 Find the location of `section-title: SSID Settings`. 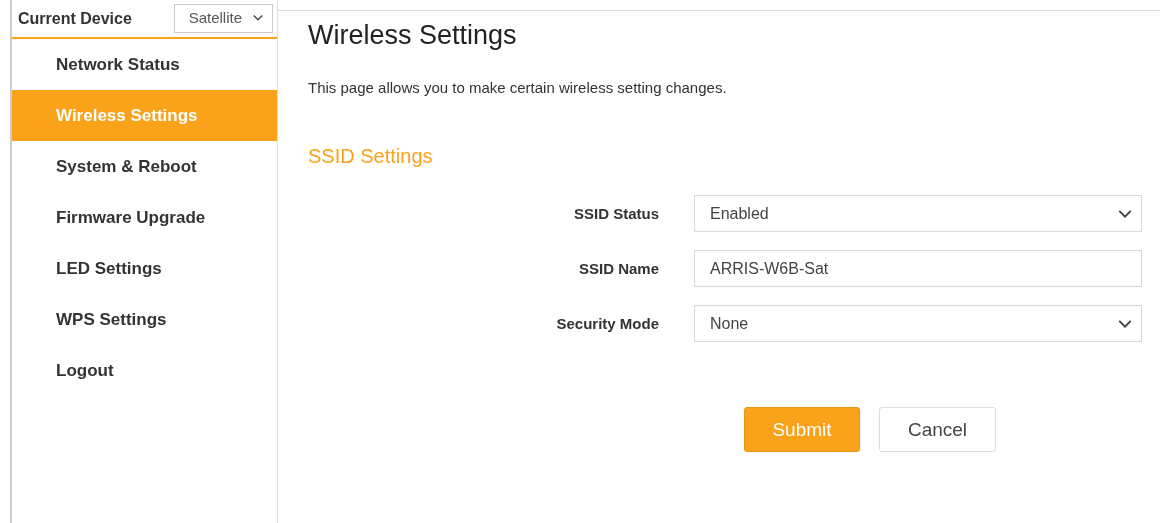

section-title: SSID Settings is located at coordinates (371, 156).